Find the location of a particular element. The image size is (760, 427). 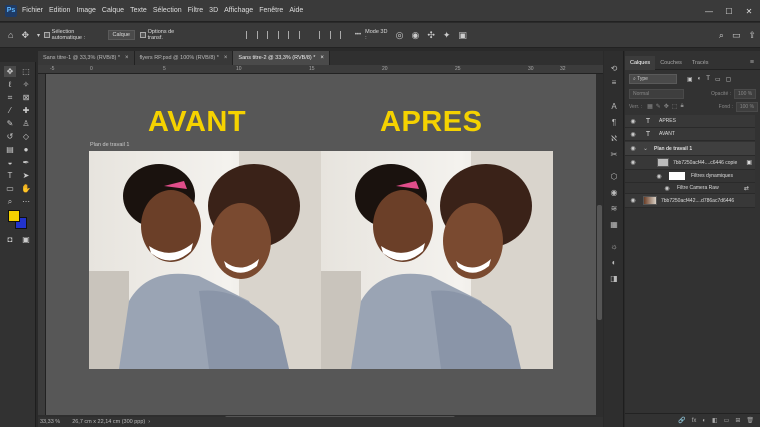

auto-select-dropdown: Calque is located at coordinates (121, 35).